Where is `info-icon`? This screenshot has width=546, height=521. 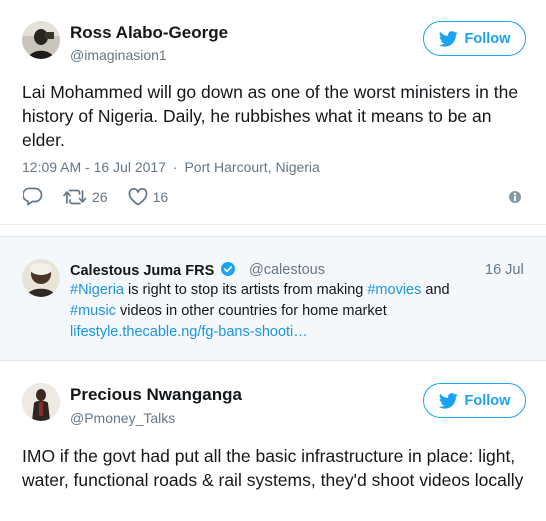
info-icon is located at coordinates (515, 197).